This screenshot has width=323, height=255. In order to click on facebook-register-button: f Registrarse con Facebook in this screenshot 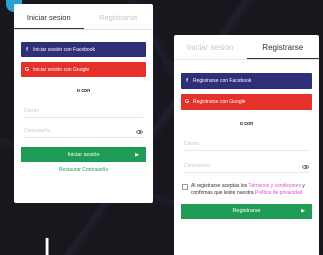, I will do `click(246, 81)`.